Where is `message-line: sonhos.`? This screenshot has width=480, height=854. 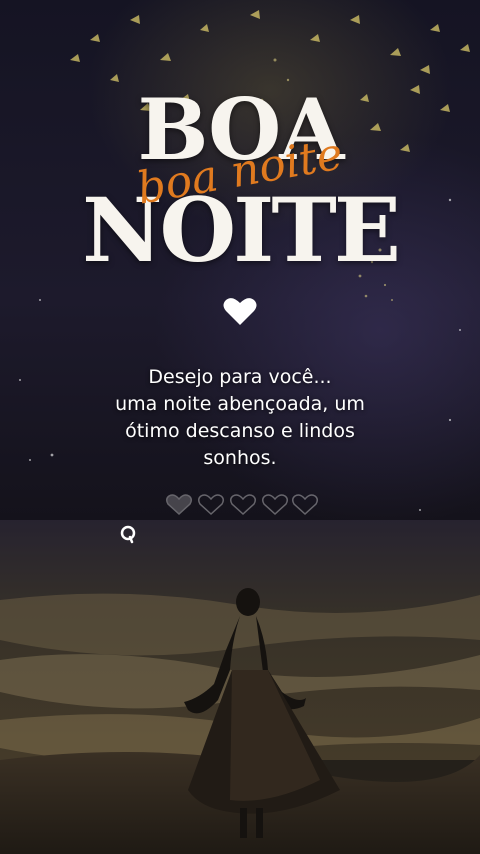
message-line: sonhos. is located at coordinates (240, 458).